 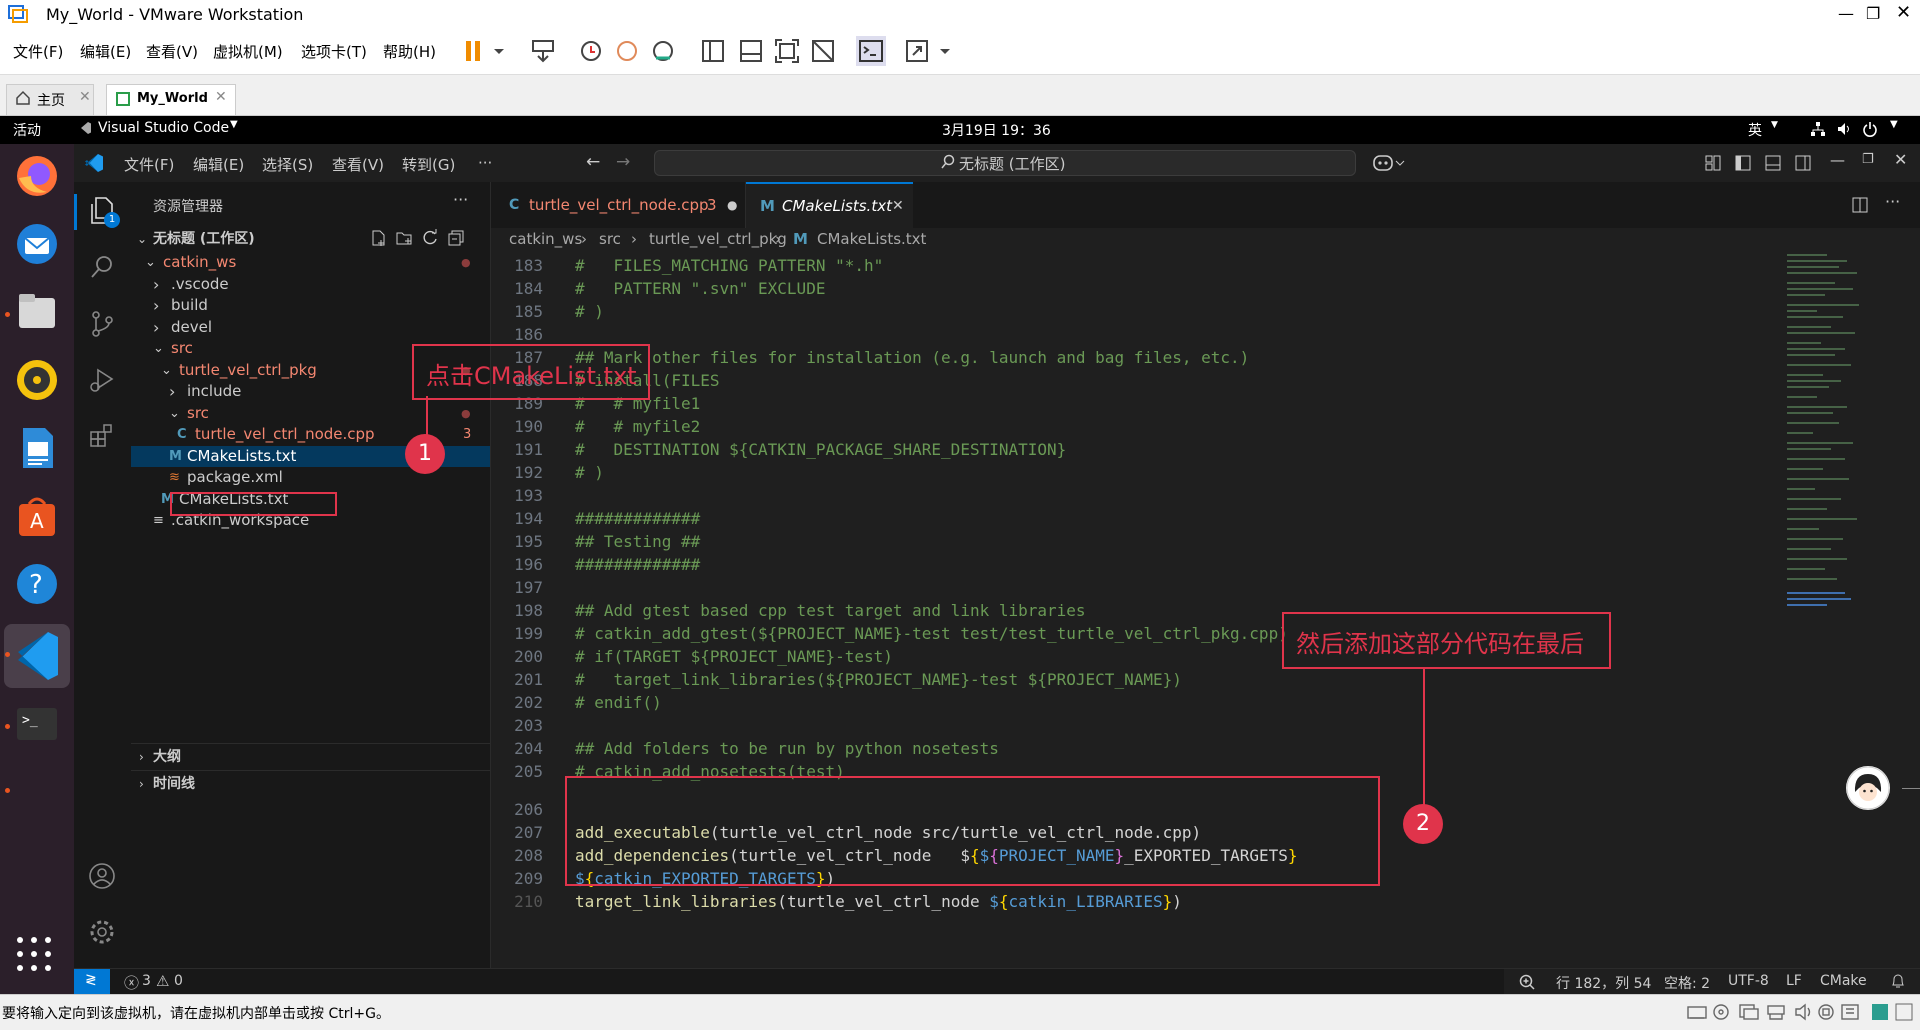 What do you see at coordinates (1131, 472) in the screenshot?
I see `code-line: 192 # )` at bounding box center [1131, 472].